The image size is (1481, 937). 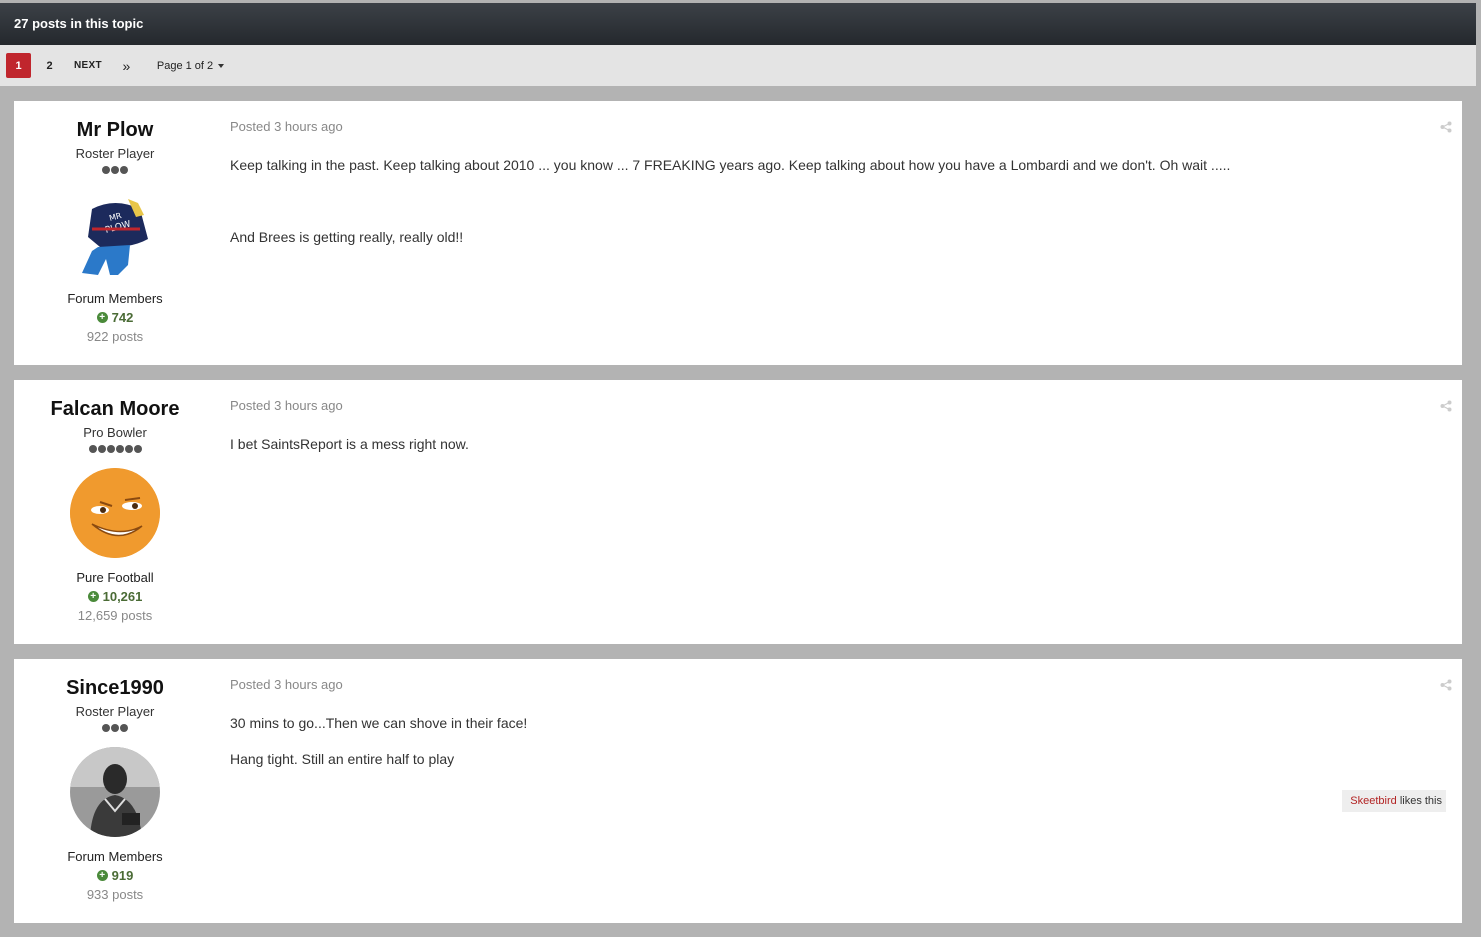 I want to click on next-page-button: NEXT, so click(x=88, y=65).